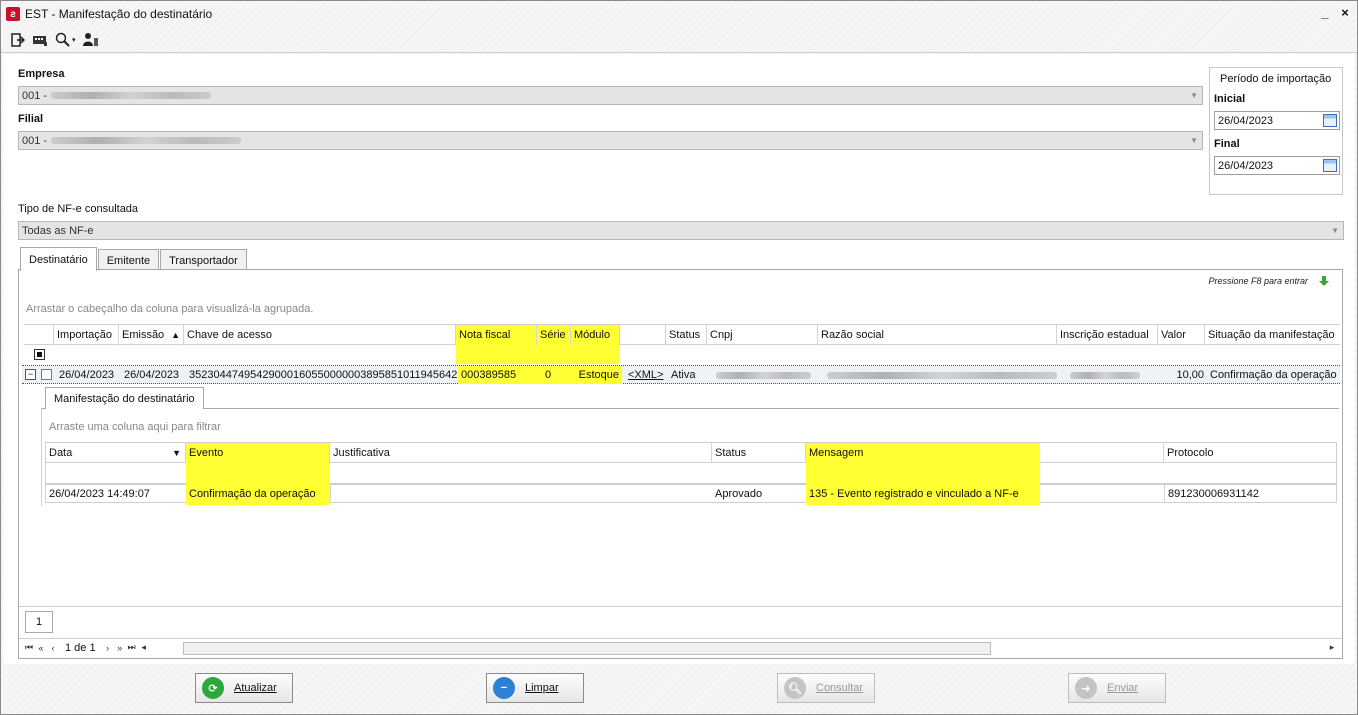 The width and height of the screenshot is (1358, 715). What do you see at coordinates (116, 453) in the screenshot?
I see `header-data: Data ▼` at bounding box center [116, 453].